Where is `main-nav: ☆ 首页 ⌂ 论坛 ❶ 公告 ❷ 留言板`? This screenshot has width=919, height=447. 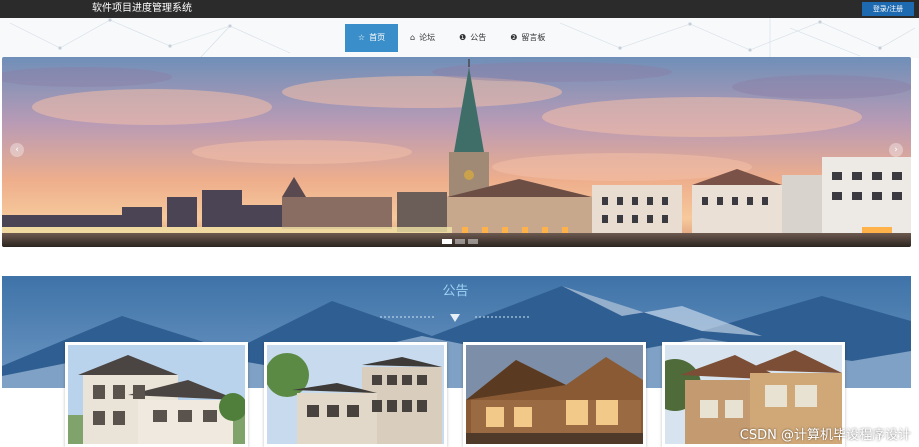 main-nav: ☆ 首页 ⌂ 论坛 ❶ 公告 ❷ 留言板 is located at coordinates (451, 38).